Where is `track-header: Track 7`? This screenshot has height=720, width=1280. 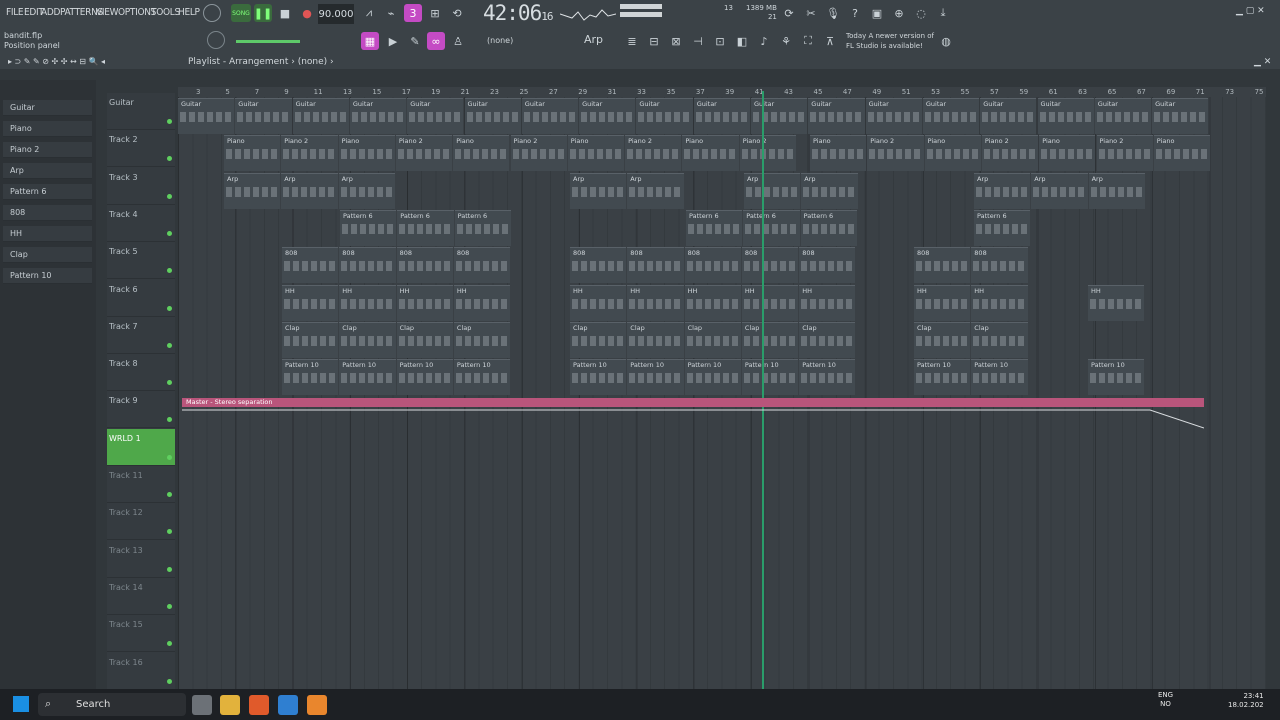
track-header: Track 7 is located at coordinates (141, 335).